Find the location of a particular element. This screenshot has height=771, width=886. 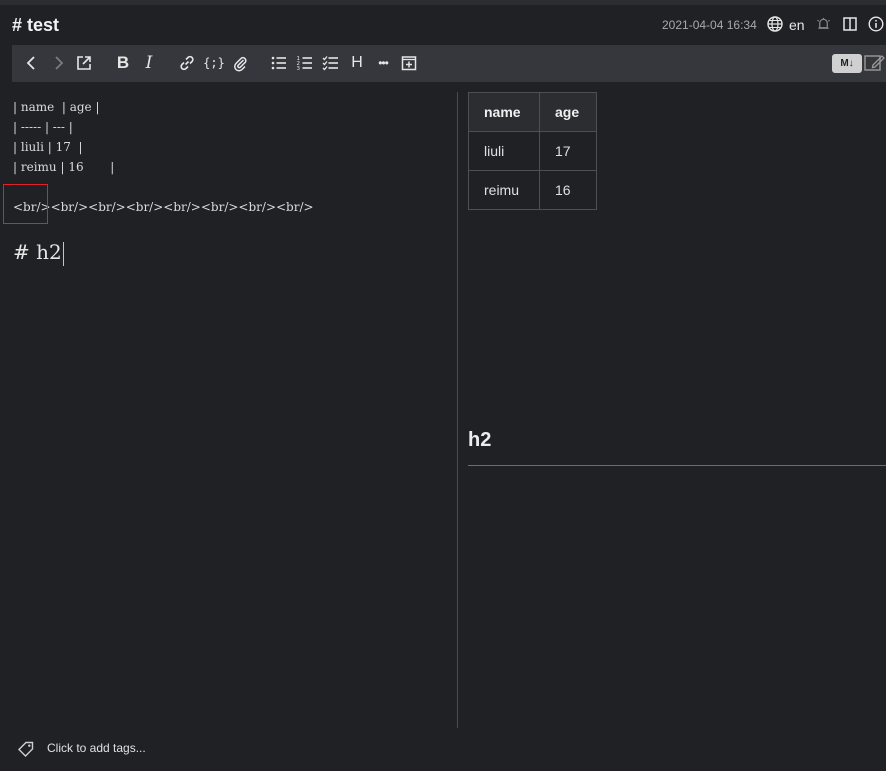

bold-button: B is located at coordinates (123, 63).